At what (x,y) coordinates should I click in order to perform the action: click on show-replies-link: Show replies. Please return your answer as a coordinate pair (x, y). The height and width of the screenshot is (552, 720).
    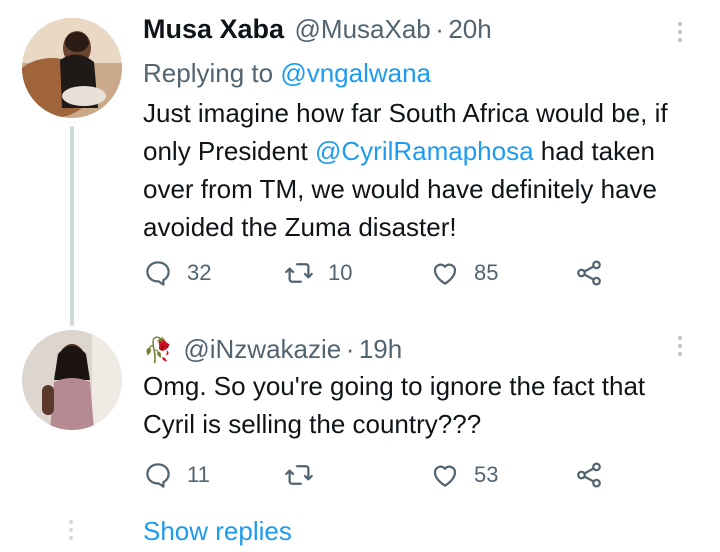
    Looking at the image, I should click on (217, 531).